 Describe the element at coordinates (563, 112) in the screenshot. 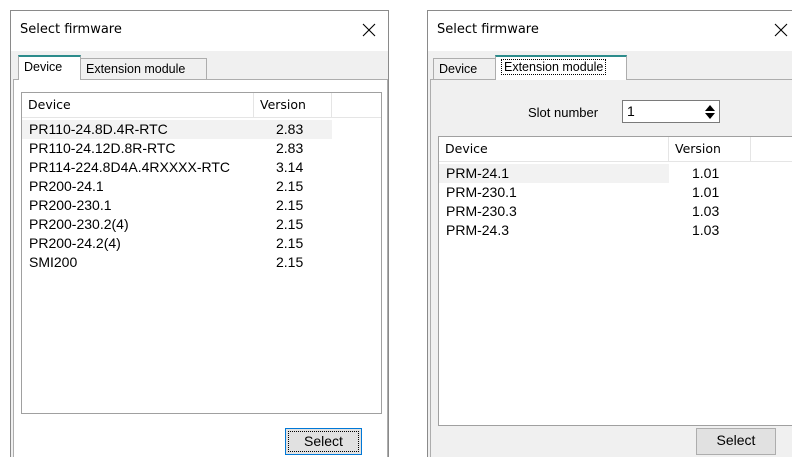

I see `slot-number-label: Slot number` at that location.